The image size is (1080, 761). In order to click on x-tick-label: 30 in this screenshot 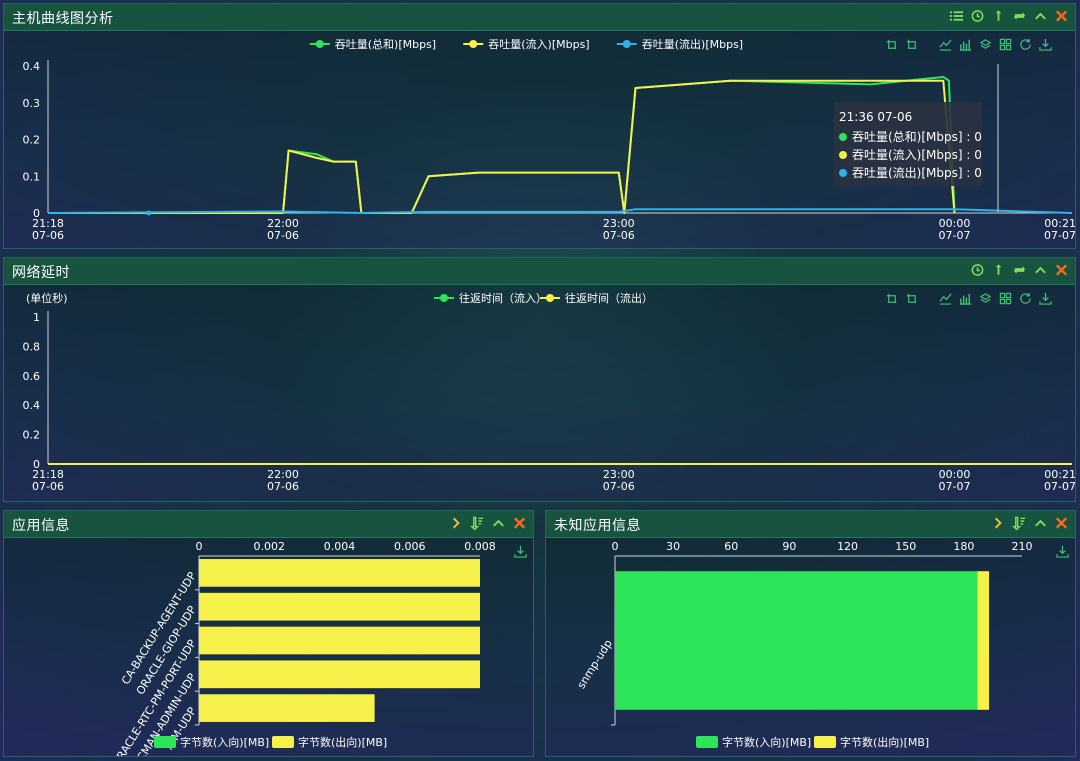, I will do `click(673, 546)`.